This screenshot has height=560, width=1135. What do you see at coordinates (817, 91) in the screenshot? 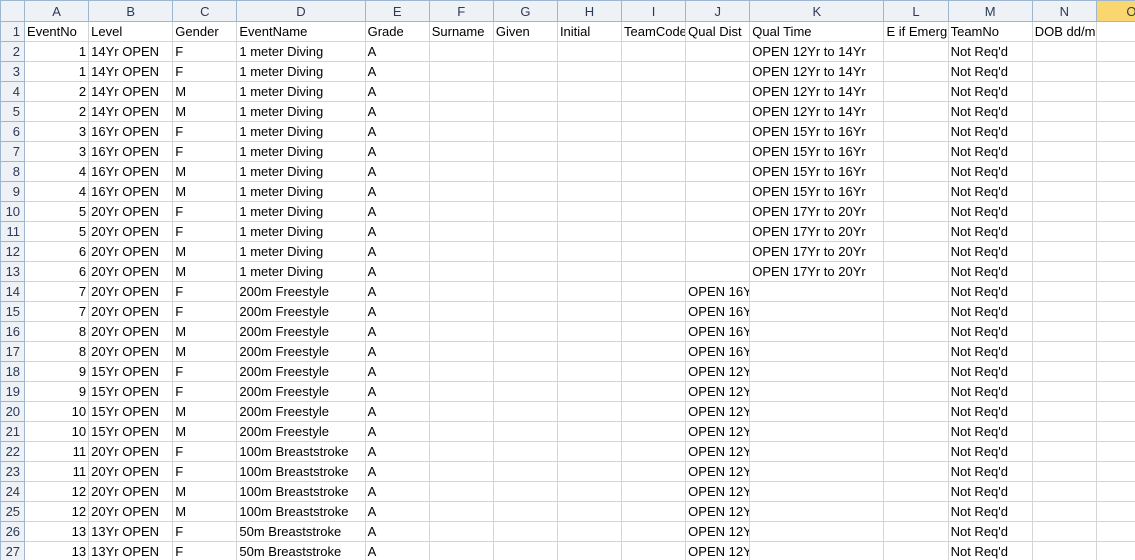
I see `cell-k: OPEN 12Yr to 14Yr` at bounding box center [817, 91].